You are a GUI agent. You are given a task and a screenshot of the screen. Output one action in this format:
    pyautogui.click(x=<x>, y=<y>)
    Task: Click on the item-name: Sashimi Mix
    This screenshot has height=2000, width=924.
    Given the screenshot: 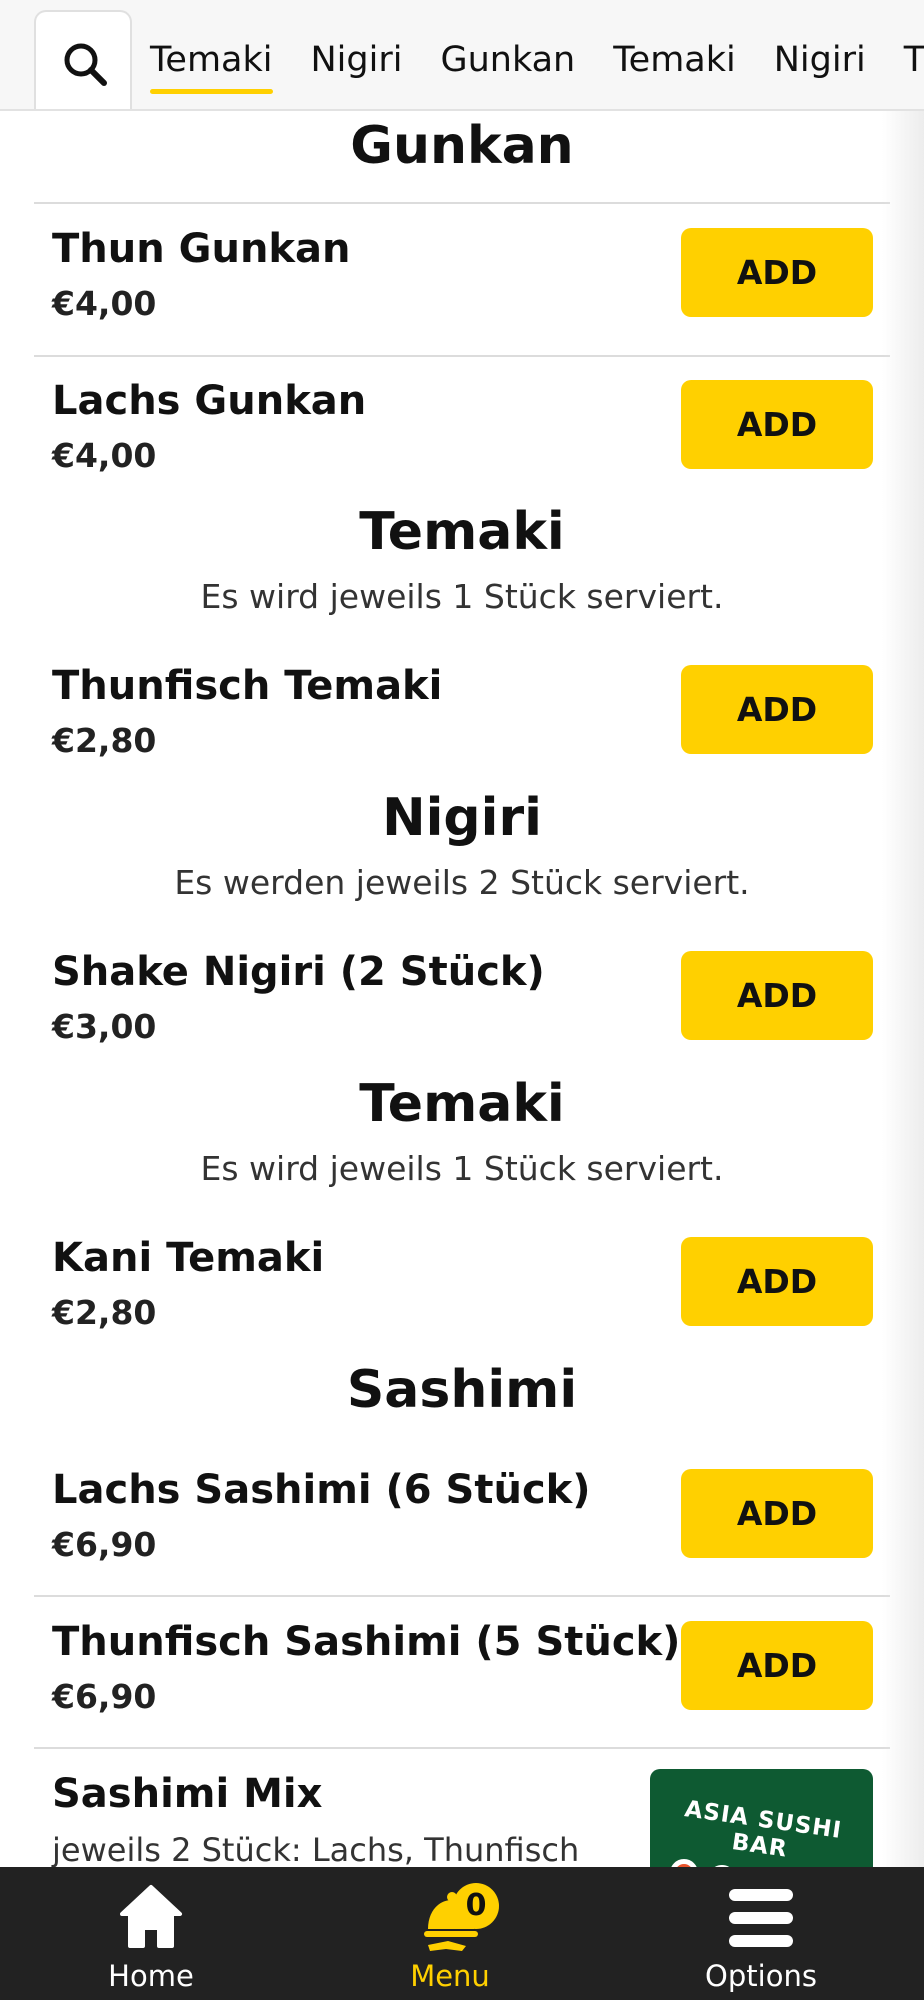 What is the action you would take?
    pyautogui.click(x=187, y=1794)
    